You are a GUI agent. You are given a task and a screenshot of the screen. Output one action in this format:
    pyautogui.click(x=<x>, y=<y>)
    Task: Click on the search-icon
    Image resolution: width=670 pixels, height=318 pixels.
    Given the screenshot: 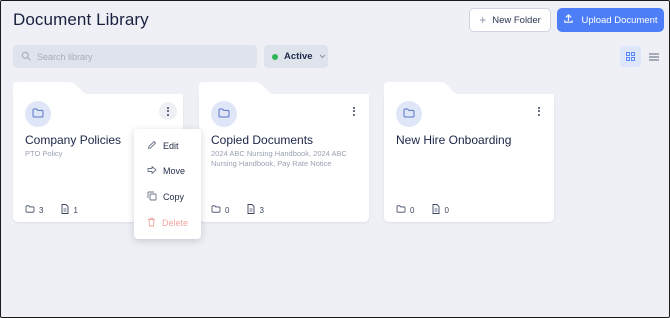 What is the action you would take?
    pyautogui.click(x=26, y=57)
    